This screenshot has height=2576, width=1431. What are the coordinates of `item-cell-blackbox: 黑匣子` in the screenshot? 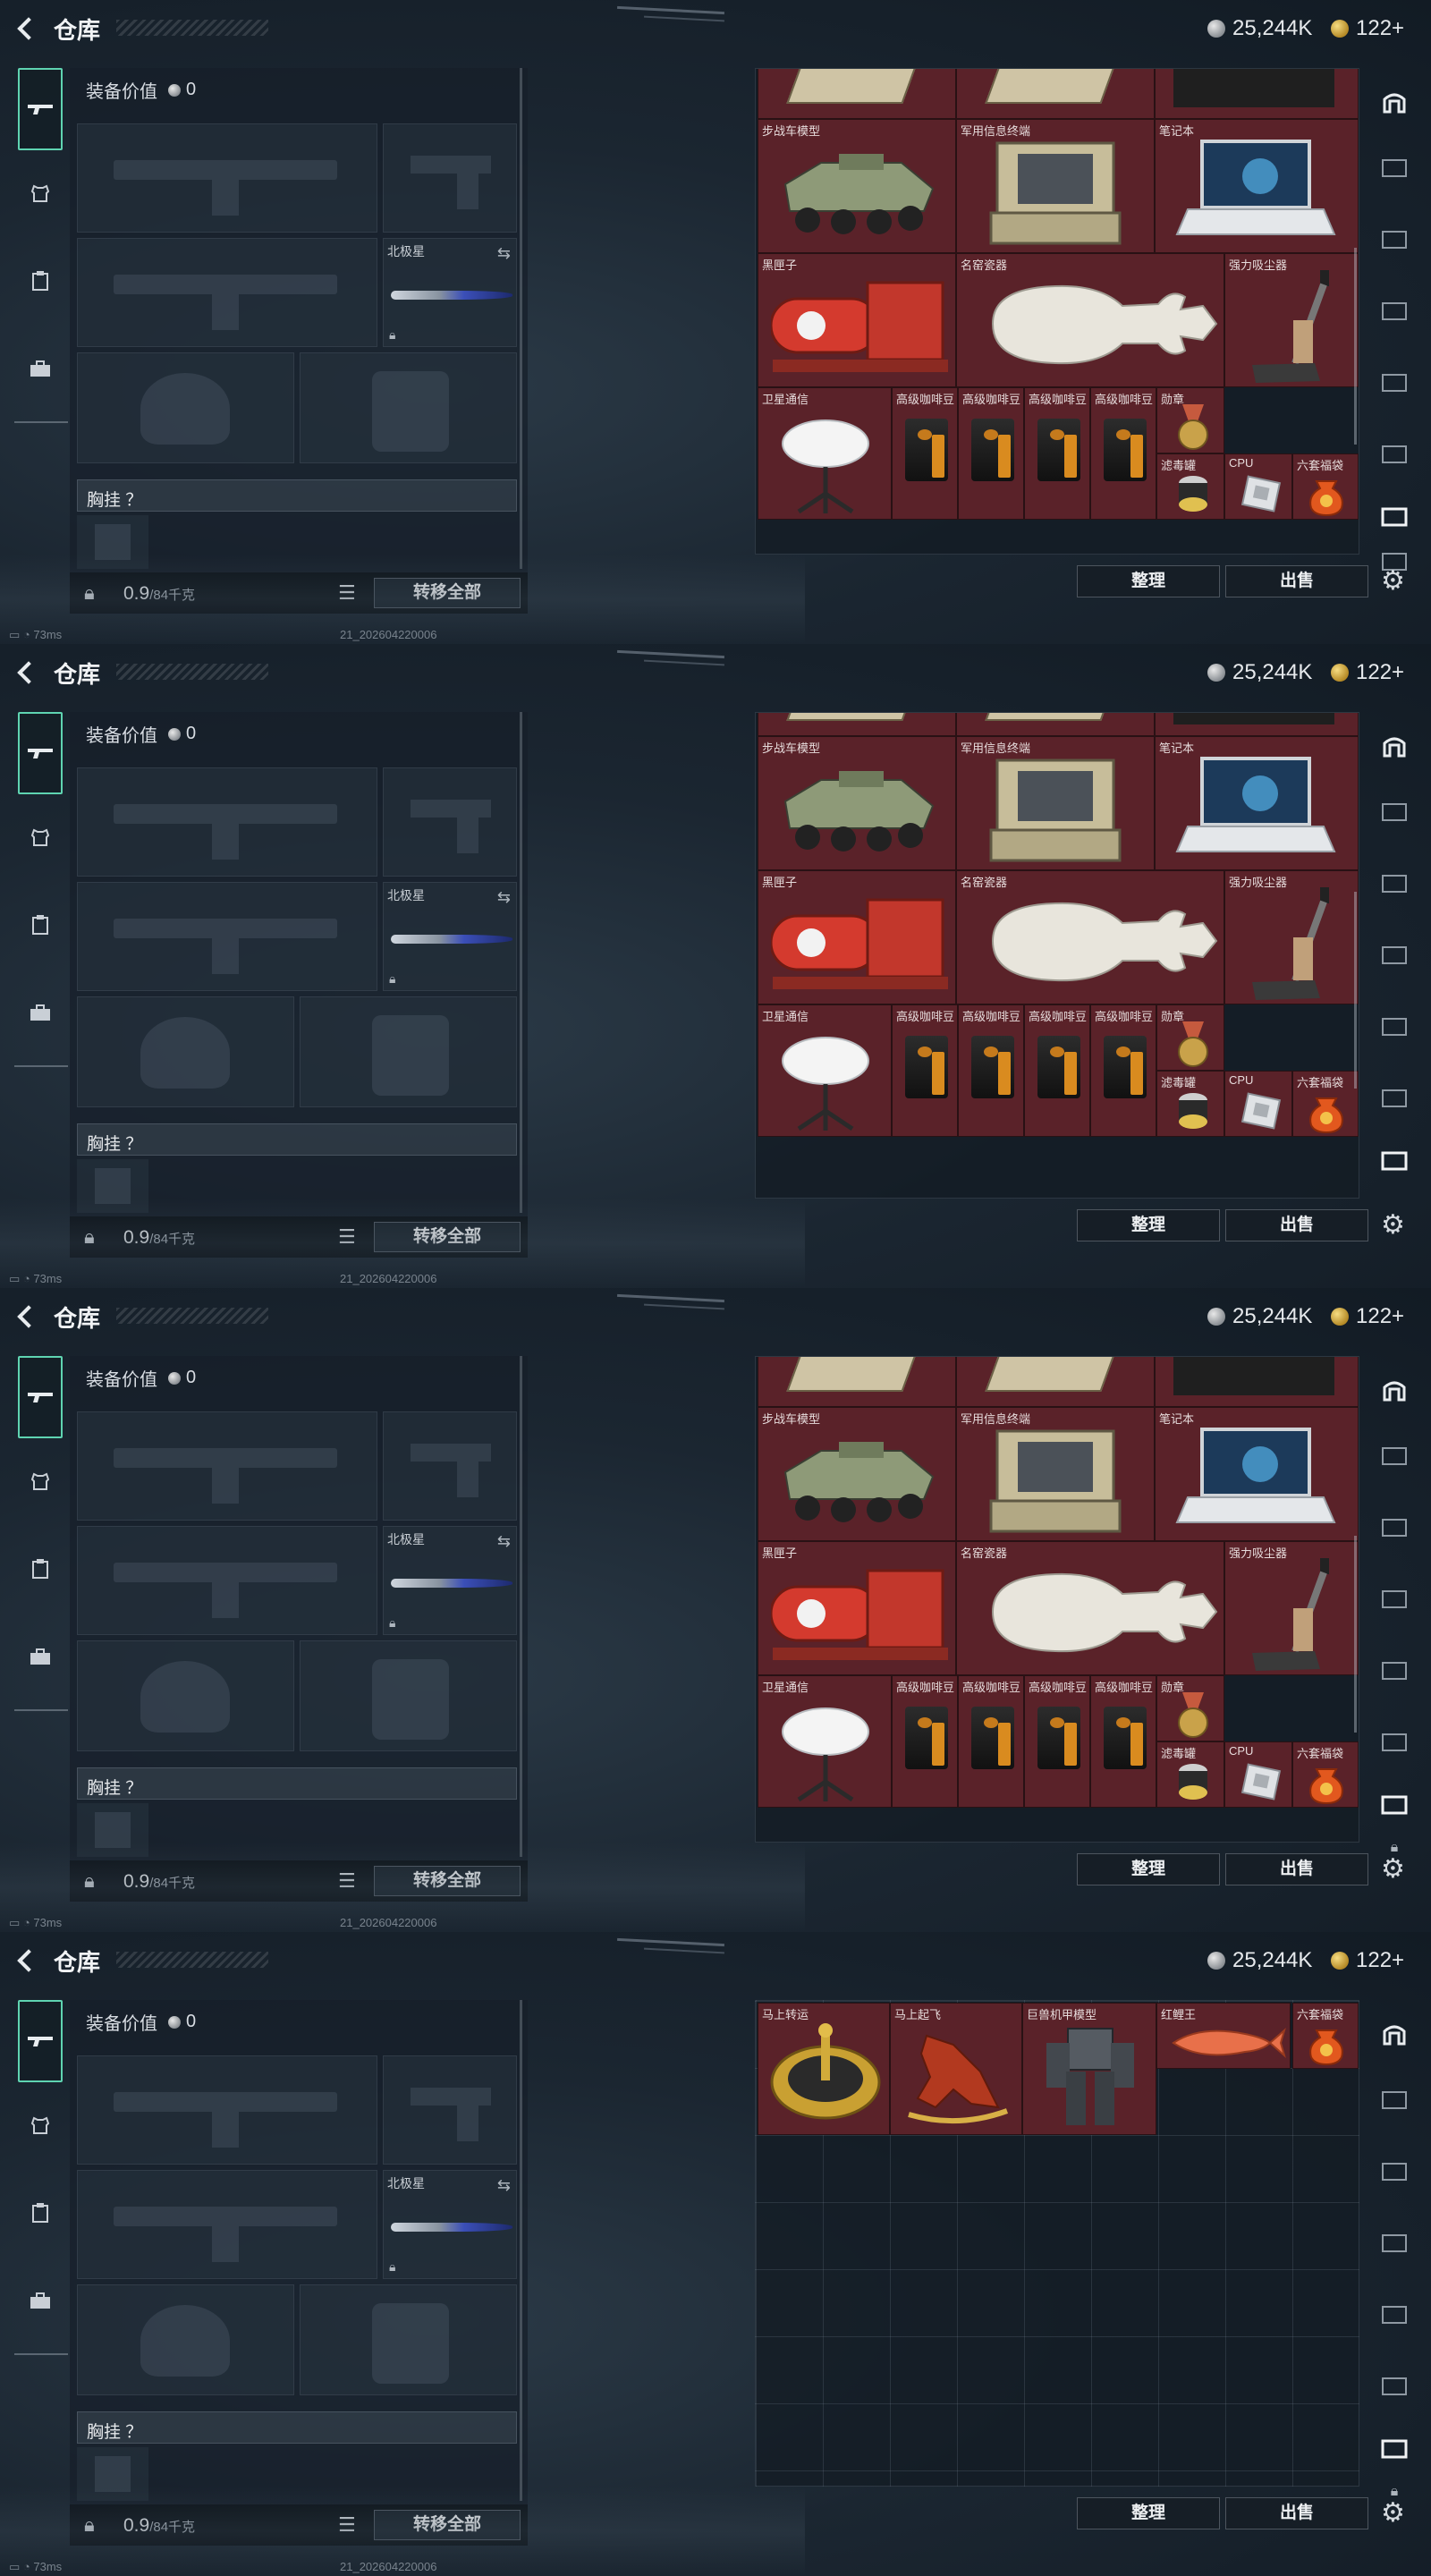 It's located at (857, 1608).